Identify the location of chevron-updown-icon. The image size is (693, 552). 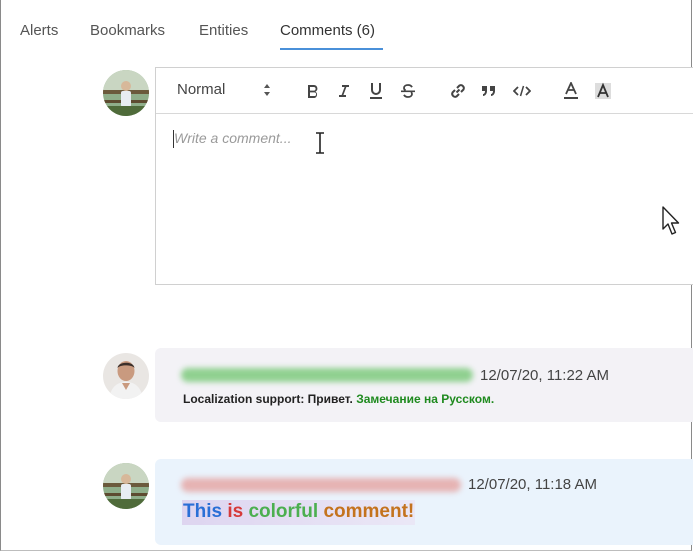
(267, 90).